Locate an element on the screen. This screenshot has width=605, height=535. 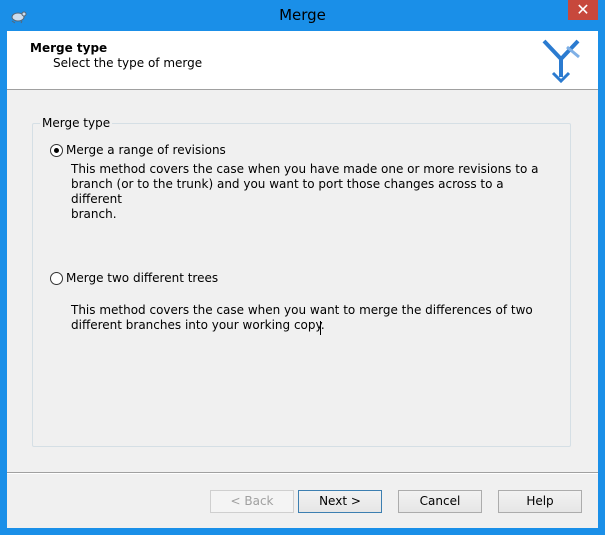
close-button: ✕ is located at coordinates (583, 10).